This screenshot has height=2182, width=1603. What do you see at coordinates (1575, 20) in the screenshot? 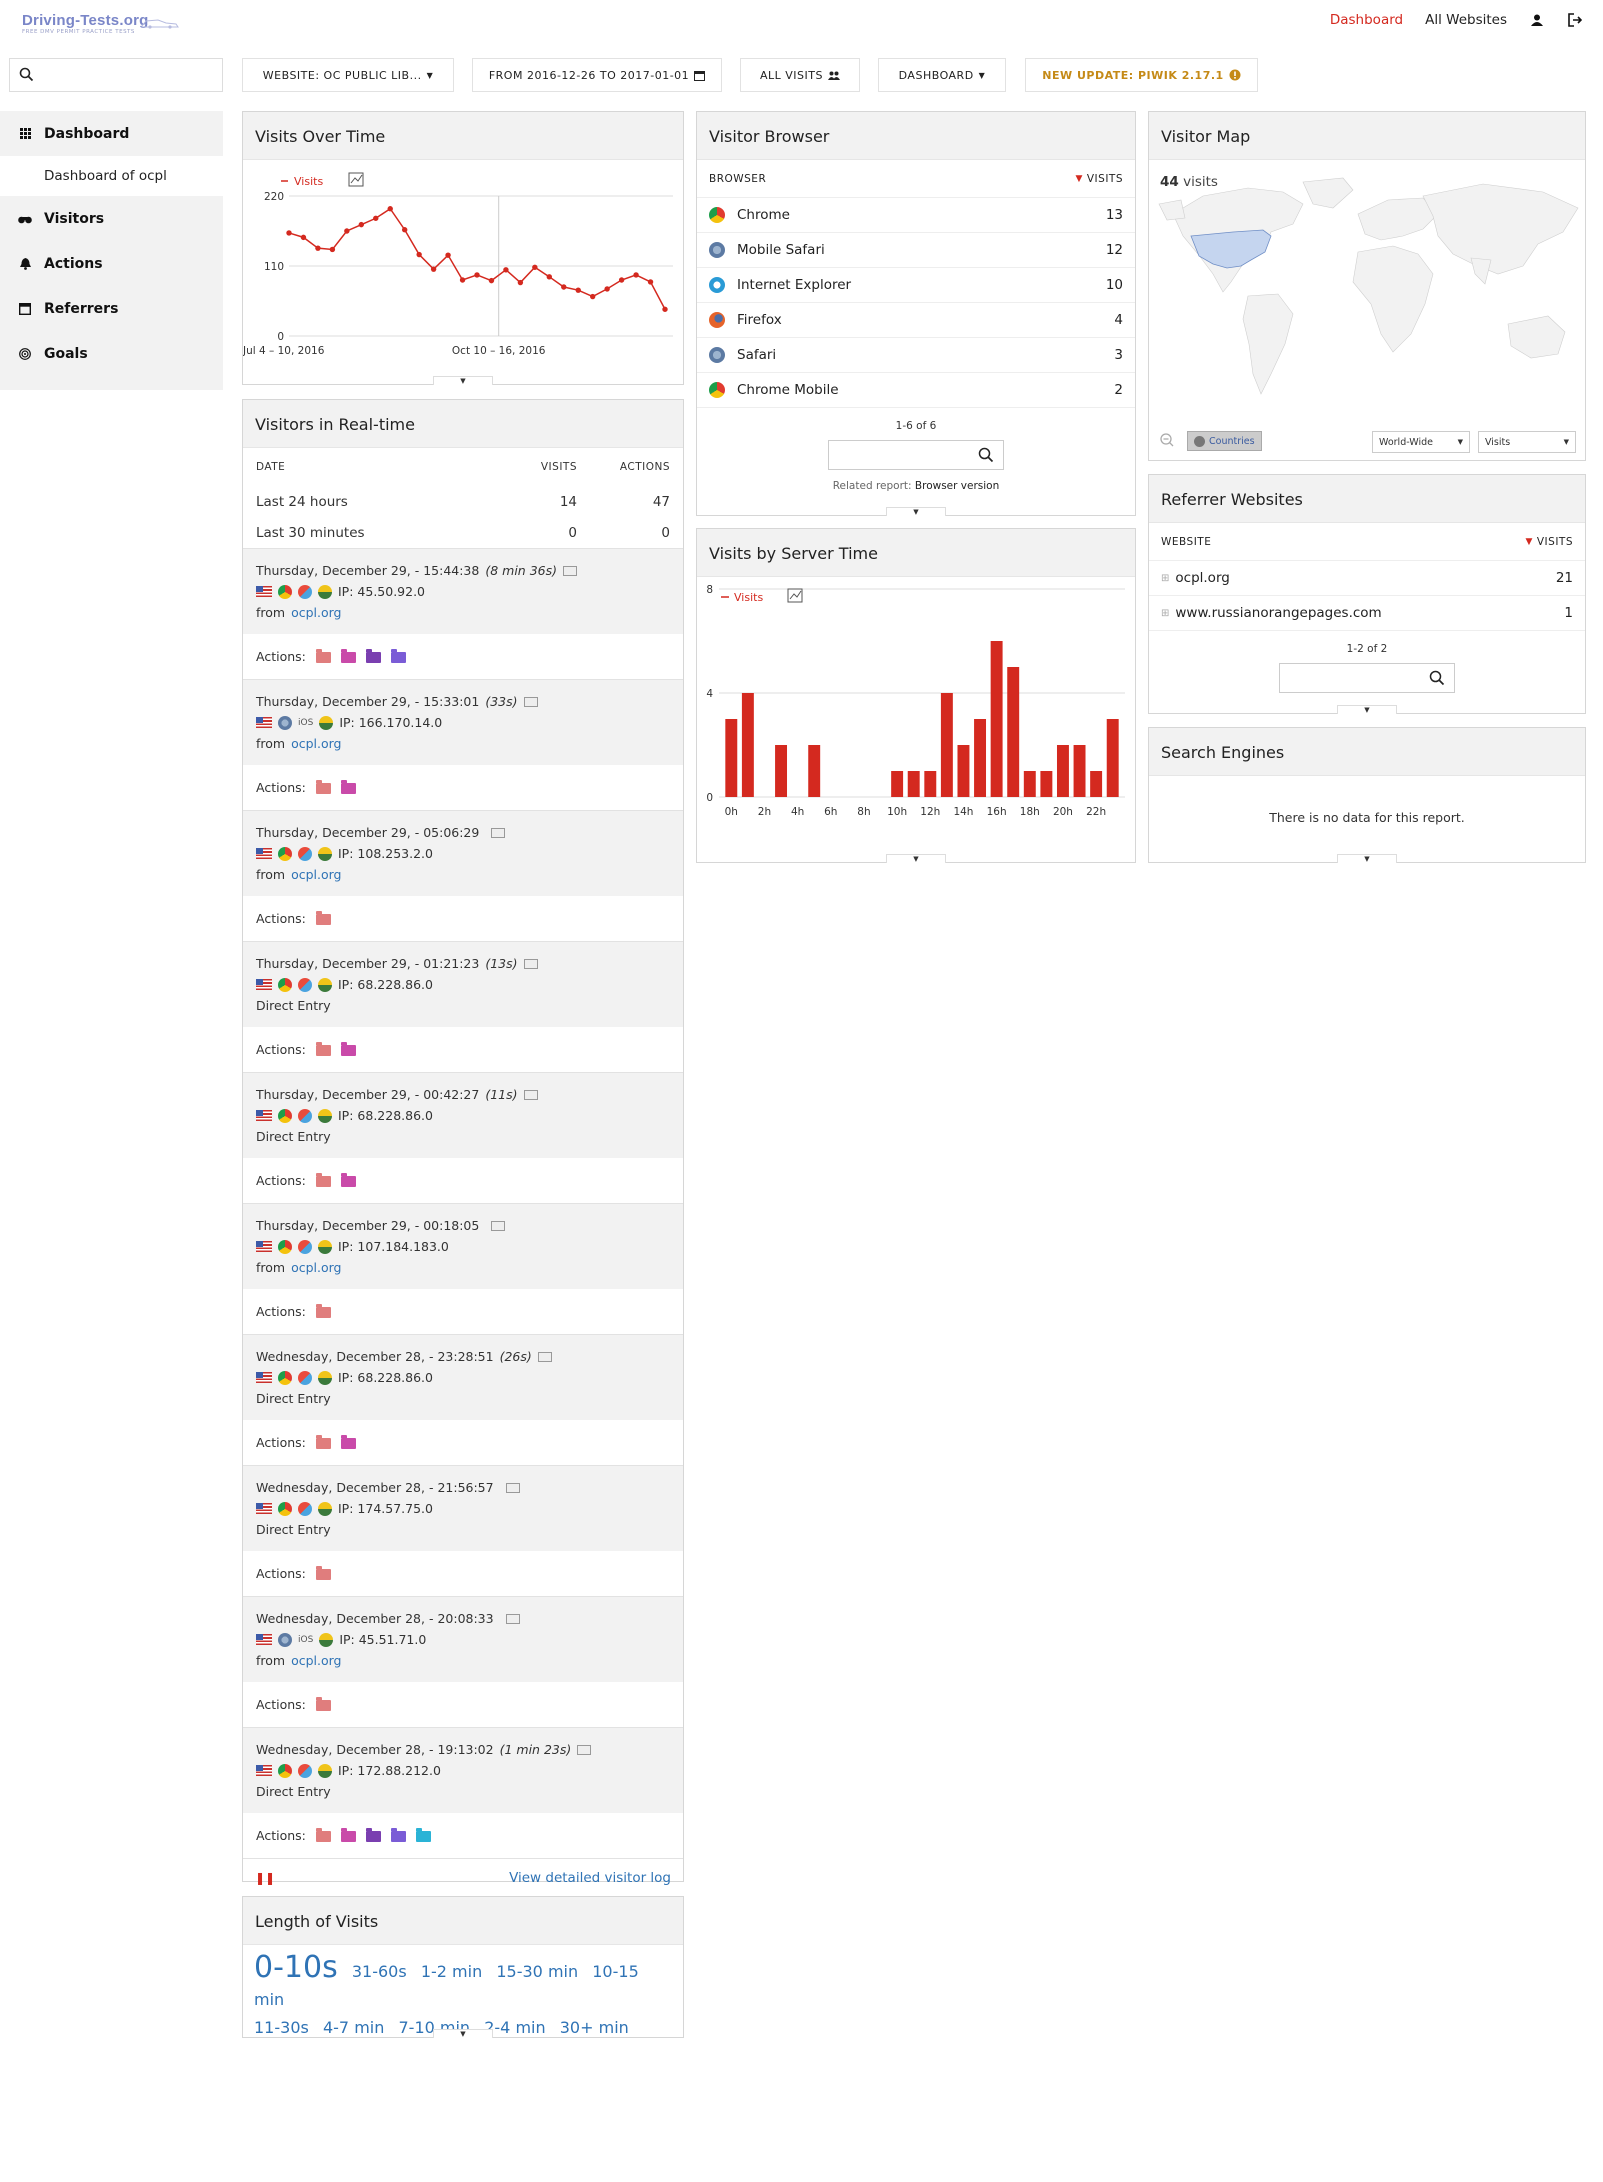
I see `logout-icon` at bounding box center [1575, 20].